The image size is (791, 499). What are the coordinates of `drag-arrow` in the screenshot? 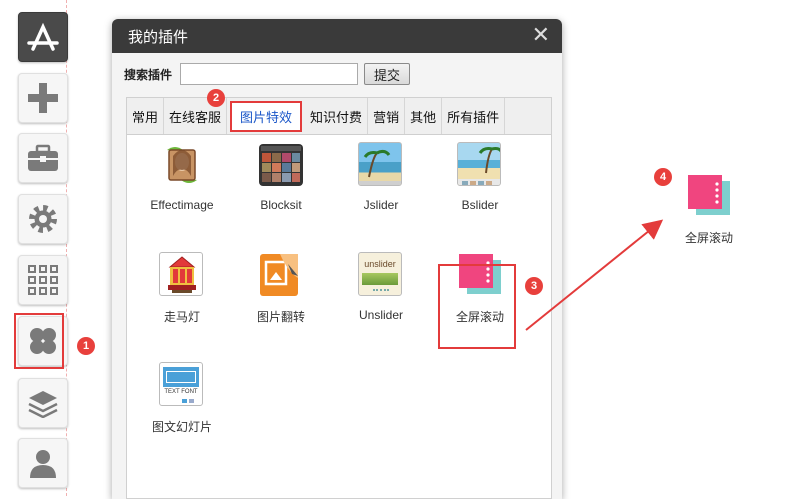 It's located at (594, 275).